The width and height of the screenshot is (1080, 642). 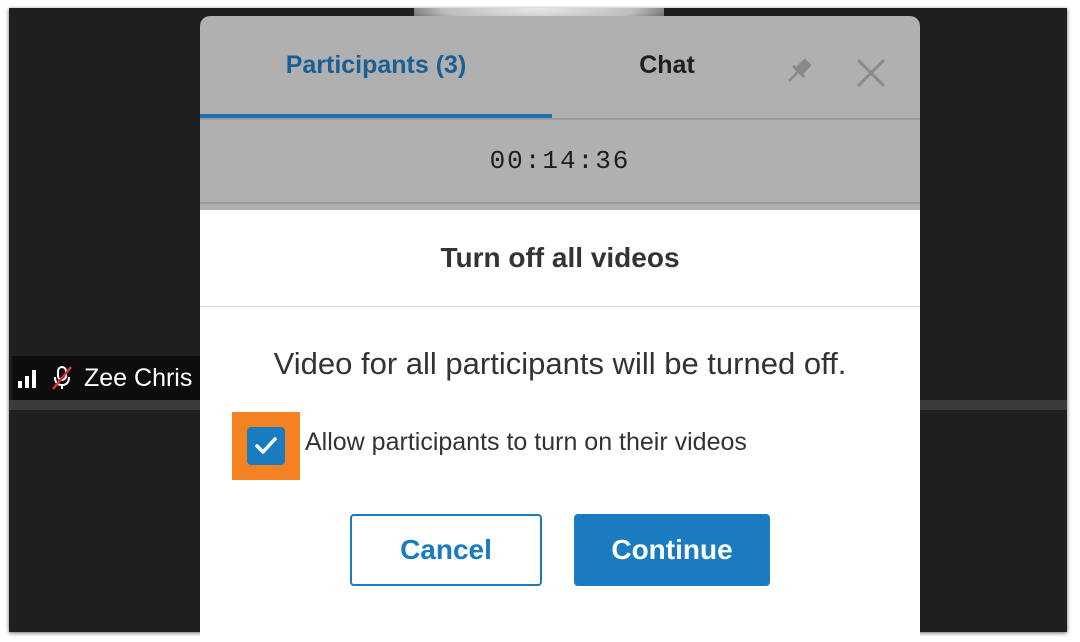 What do you see at coordinates (667, 65) in the screenshot?
I see `tab-chat: Chat` at bounding box center [667, 65].